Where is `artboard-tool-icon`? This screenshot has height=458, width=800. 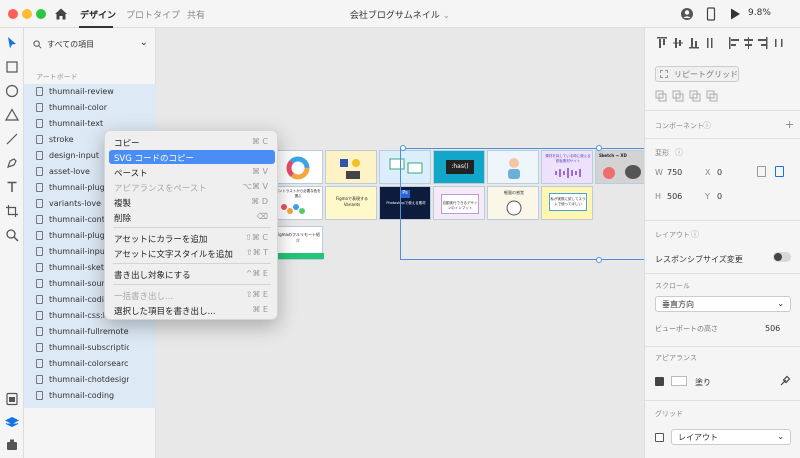 artboard-tool-icon is located at coordinates (12, 211).